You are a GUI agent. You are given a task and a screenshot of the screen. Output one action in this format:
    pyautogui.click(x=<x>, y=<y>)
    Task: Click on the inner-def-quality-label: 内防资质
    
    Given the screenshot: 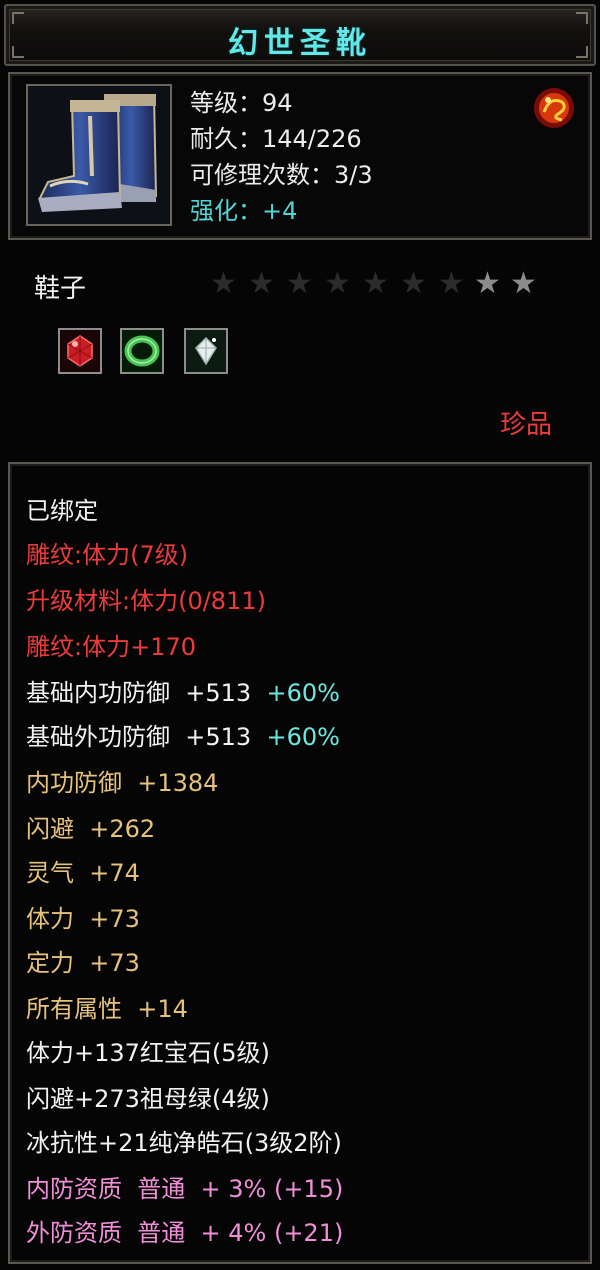 What is the action you would take?
    pyautogui.click(x=74, y=1189)
    